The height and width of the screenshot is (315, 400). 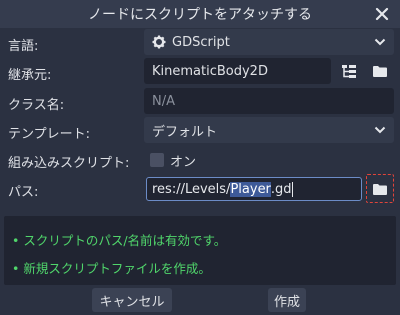 I want to click on path-input: res://Levels/Player .gd, so click(x=254, y=189).